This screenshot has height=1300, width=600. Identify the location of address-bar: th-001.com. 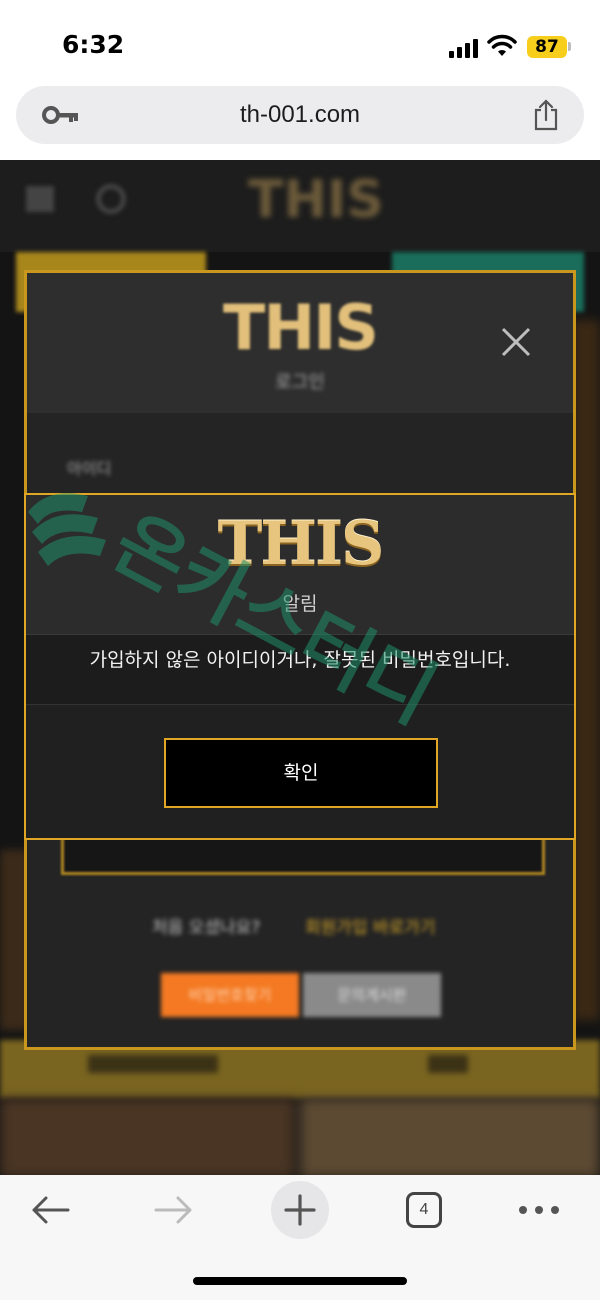
(300, 115).